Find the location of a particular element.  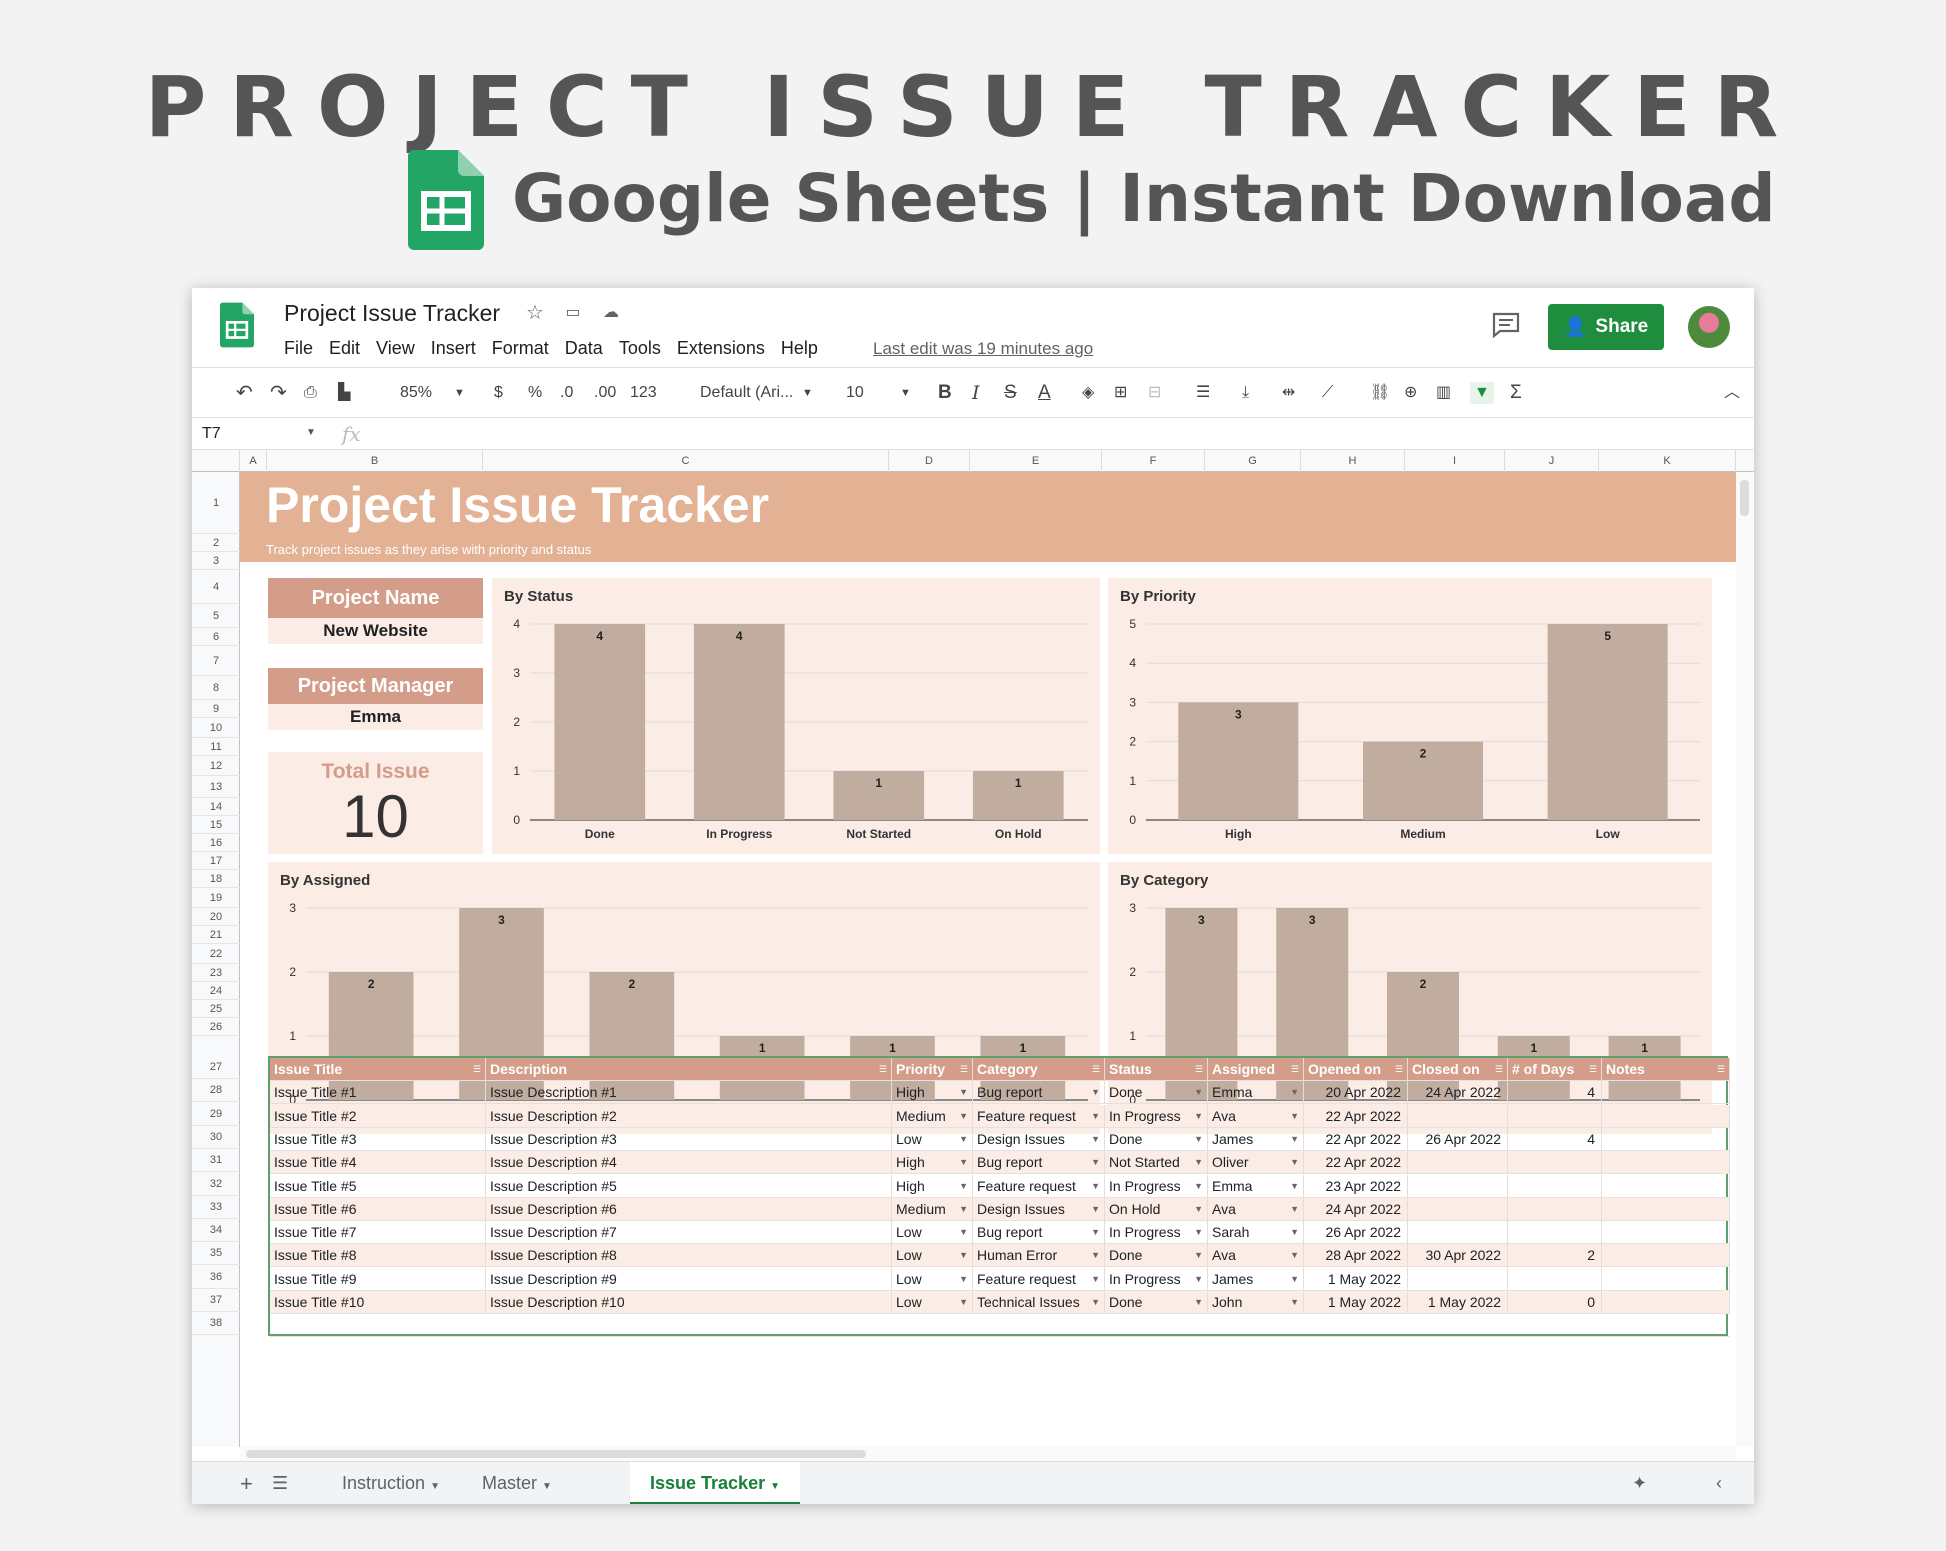

collapse-toolbar-icon: ︿ is located at coordinates (1732, 393).